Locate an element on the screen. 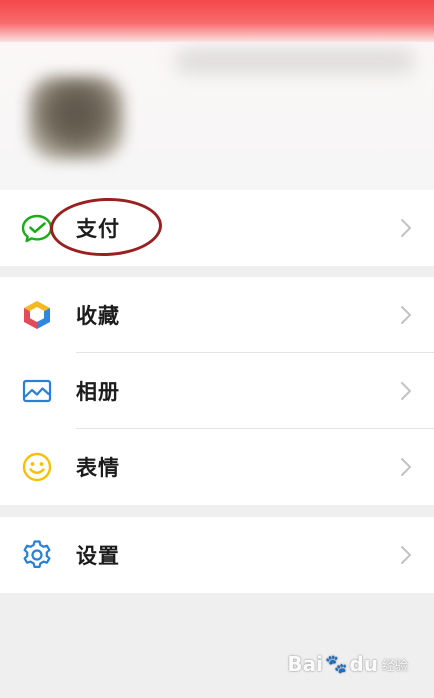  watermark-brand-2: du is located at coordinates (363, 664).